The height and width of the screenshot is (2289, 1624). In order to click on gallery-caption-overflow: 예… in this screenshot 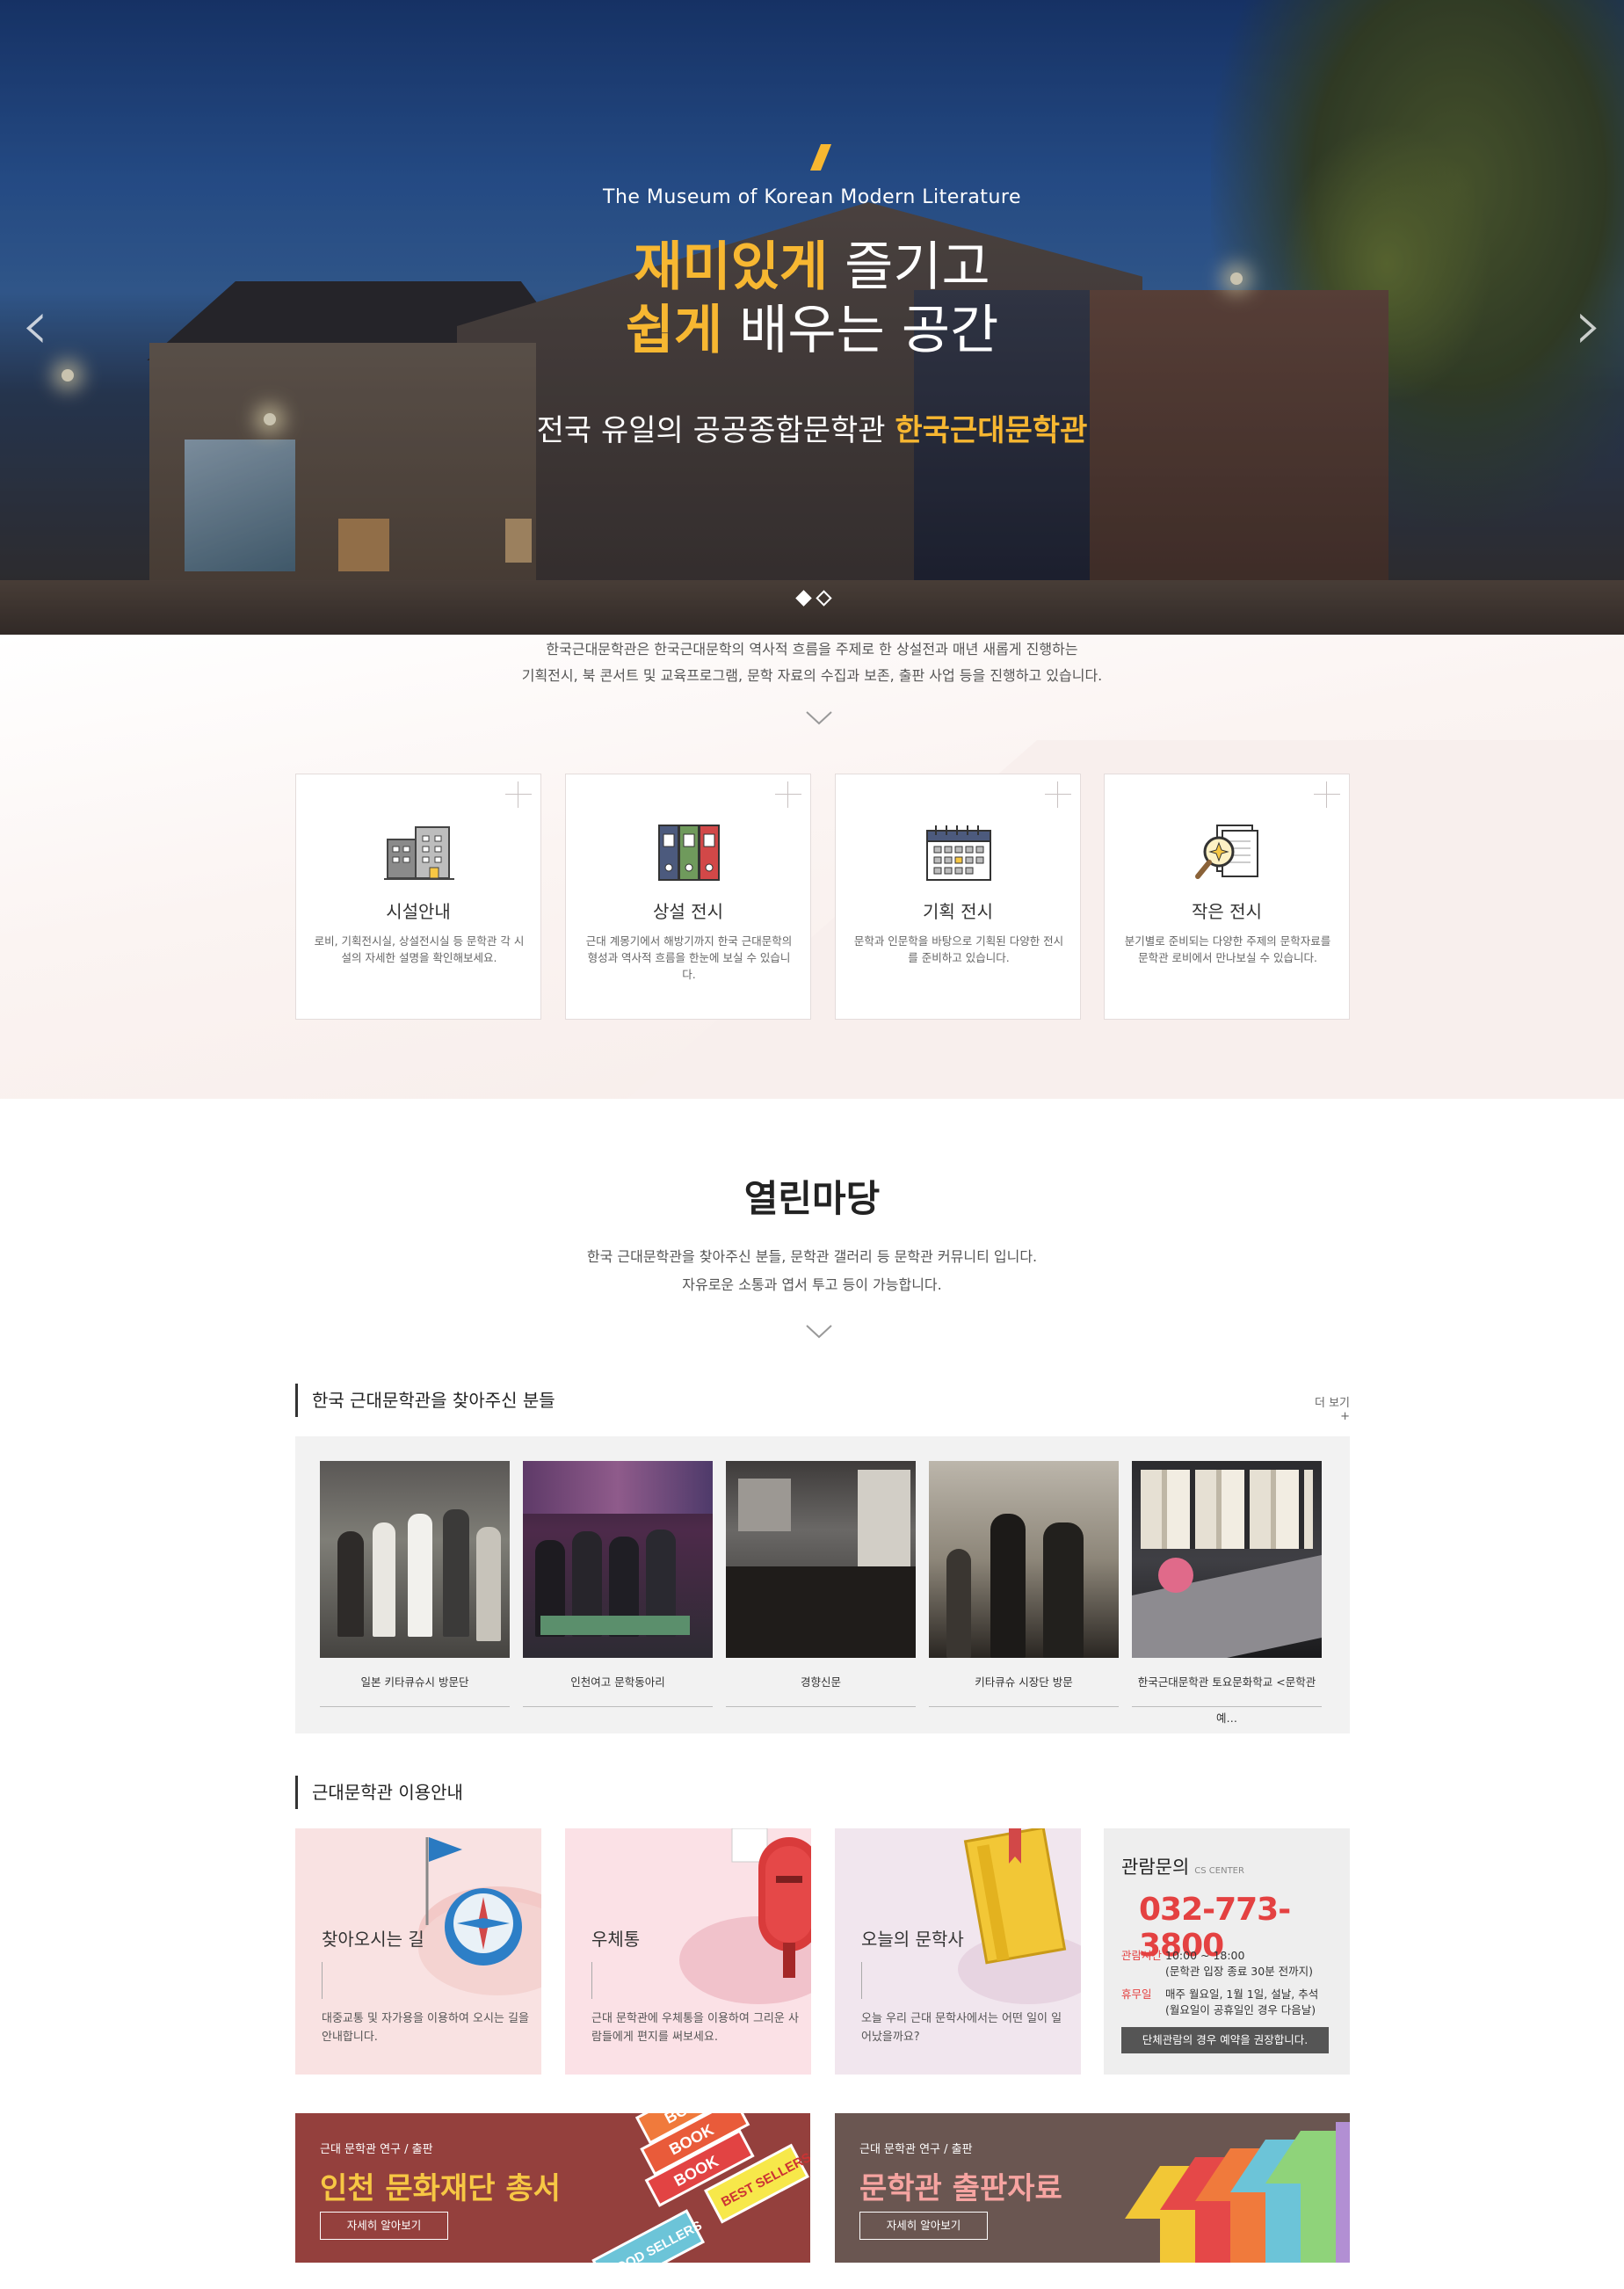, I will do `click(1226, 1718)`.